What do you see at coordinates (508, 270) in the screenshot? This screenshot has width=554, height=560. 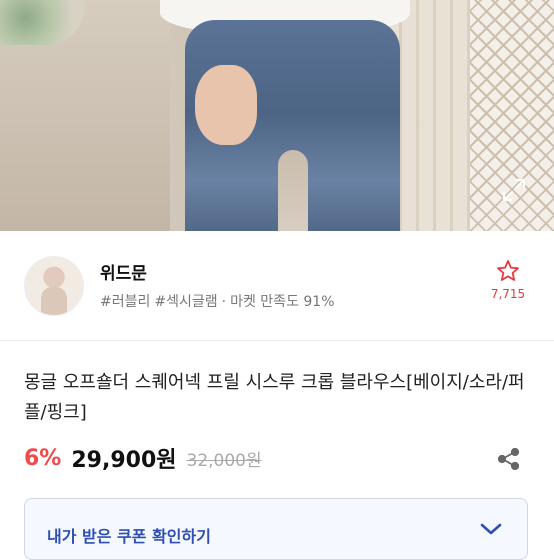 I see `star-outline-icon` at bounding box center [508, 270].